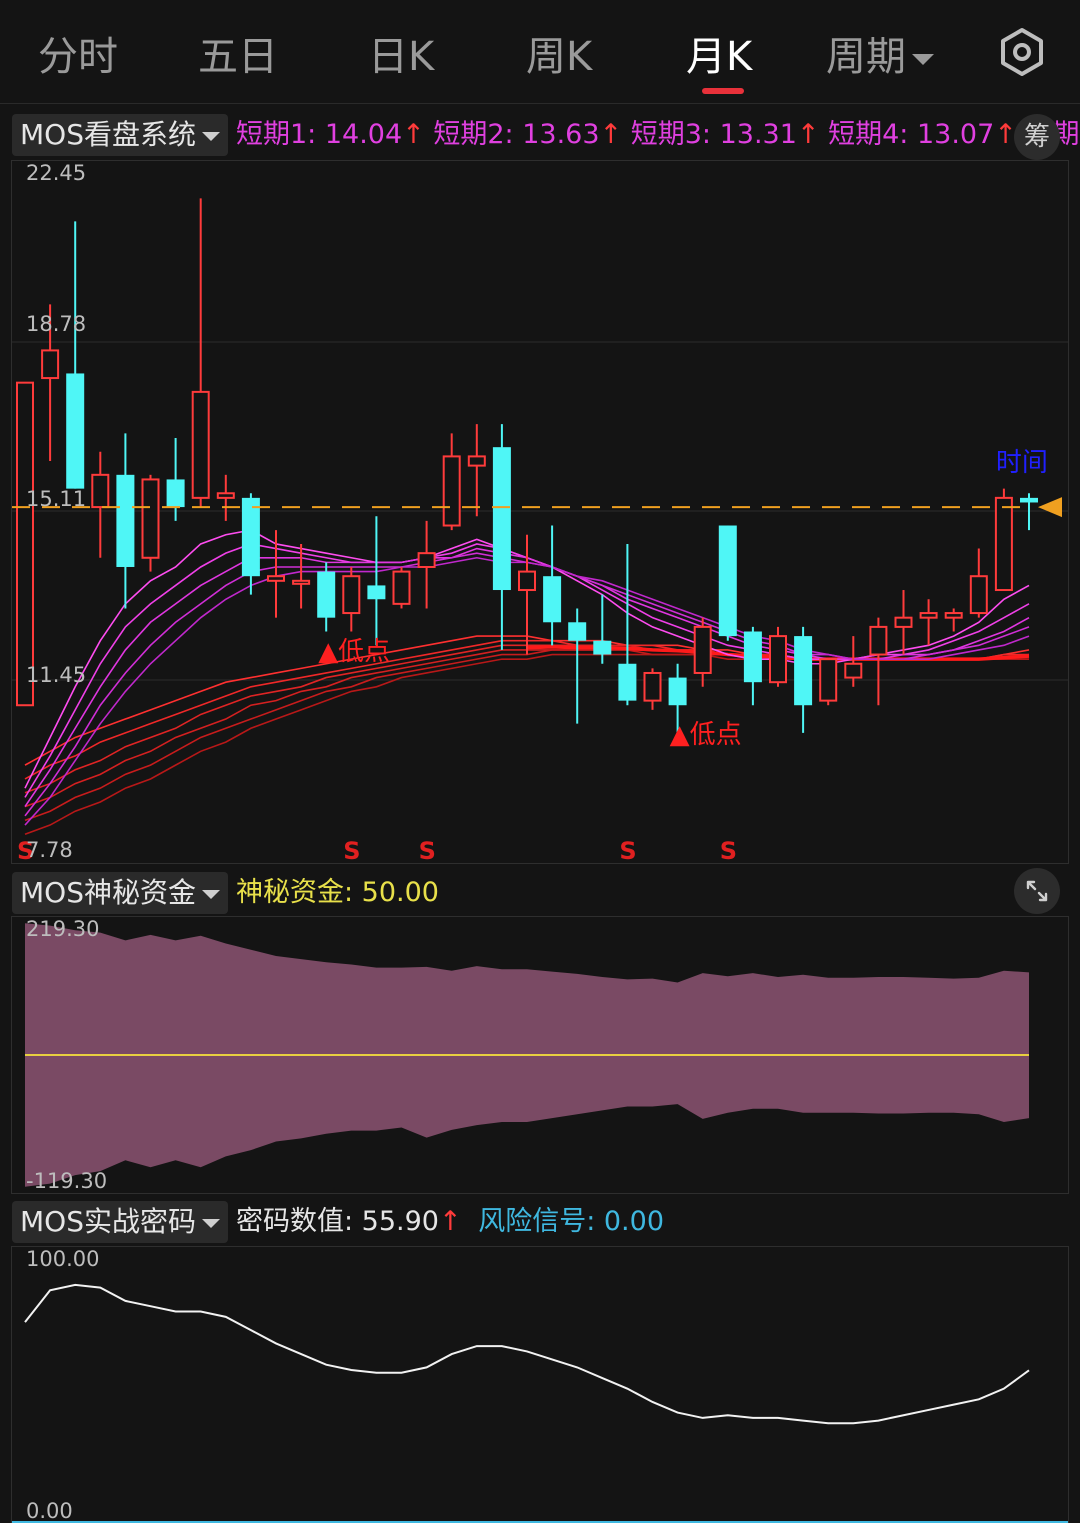 The height and width of the screenshot is (1523, 1080). I want to click on expand-icon, so click(1037, 891).